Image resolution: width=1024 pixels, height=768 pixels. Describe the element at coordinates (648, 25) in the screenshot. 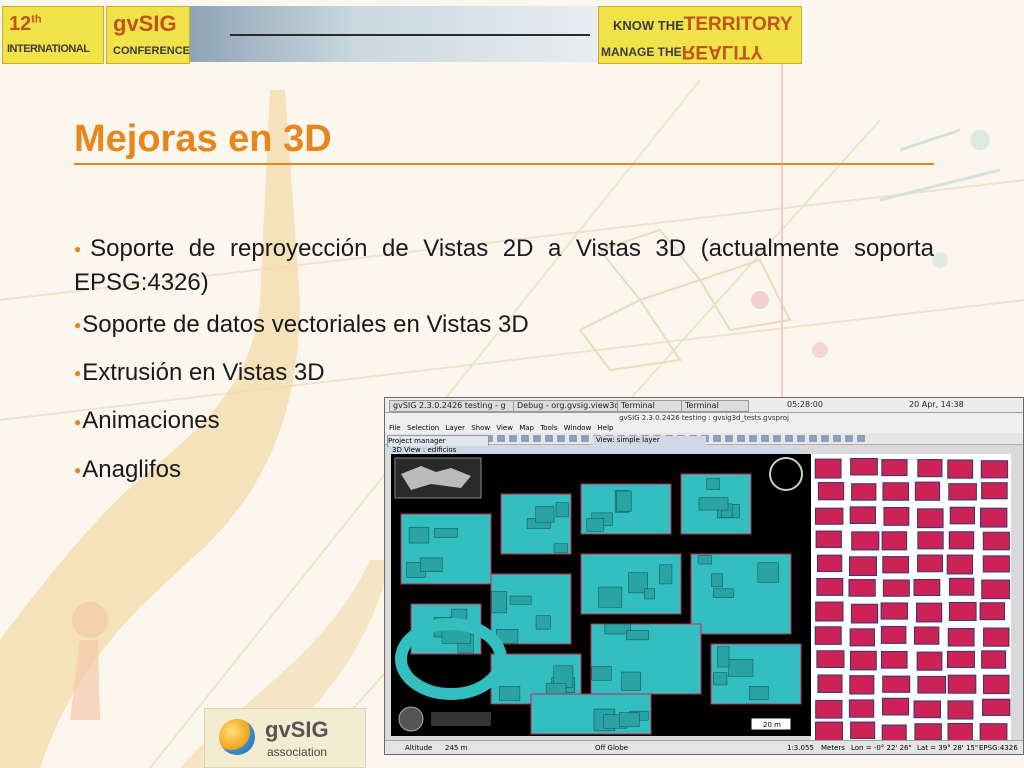

I see `motto-line1-prefix: KNOW THE` at that location.